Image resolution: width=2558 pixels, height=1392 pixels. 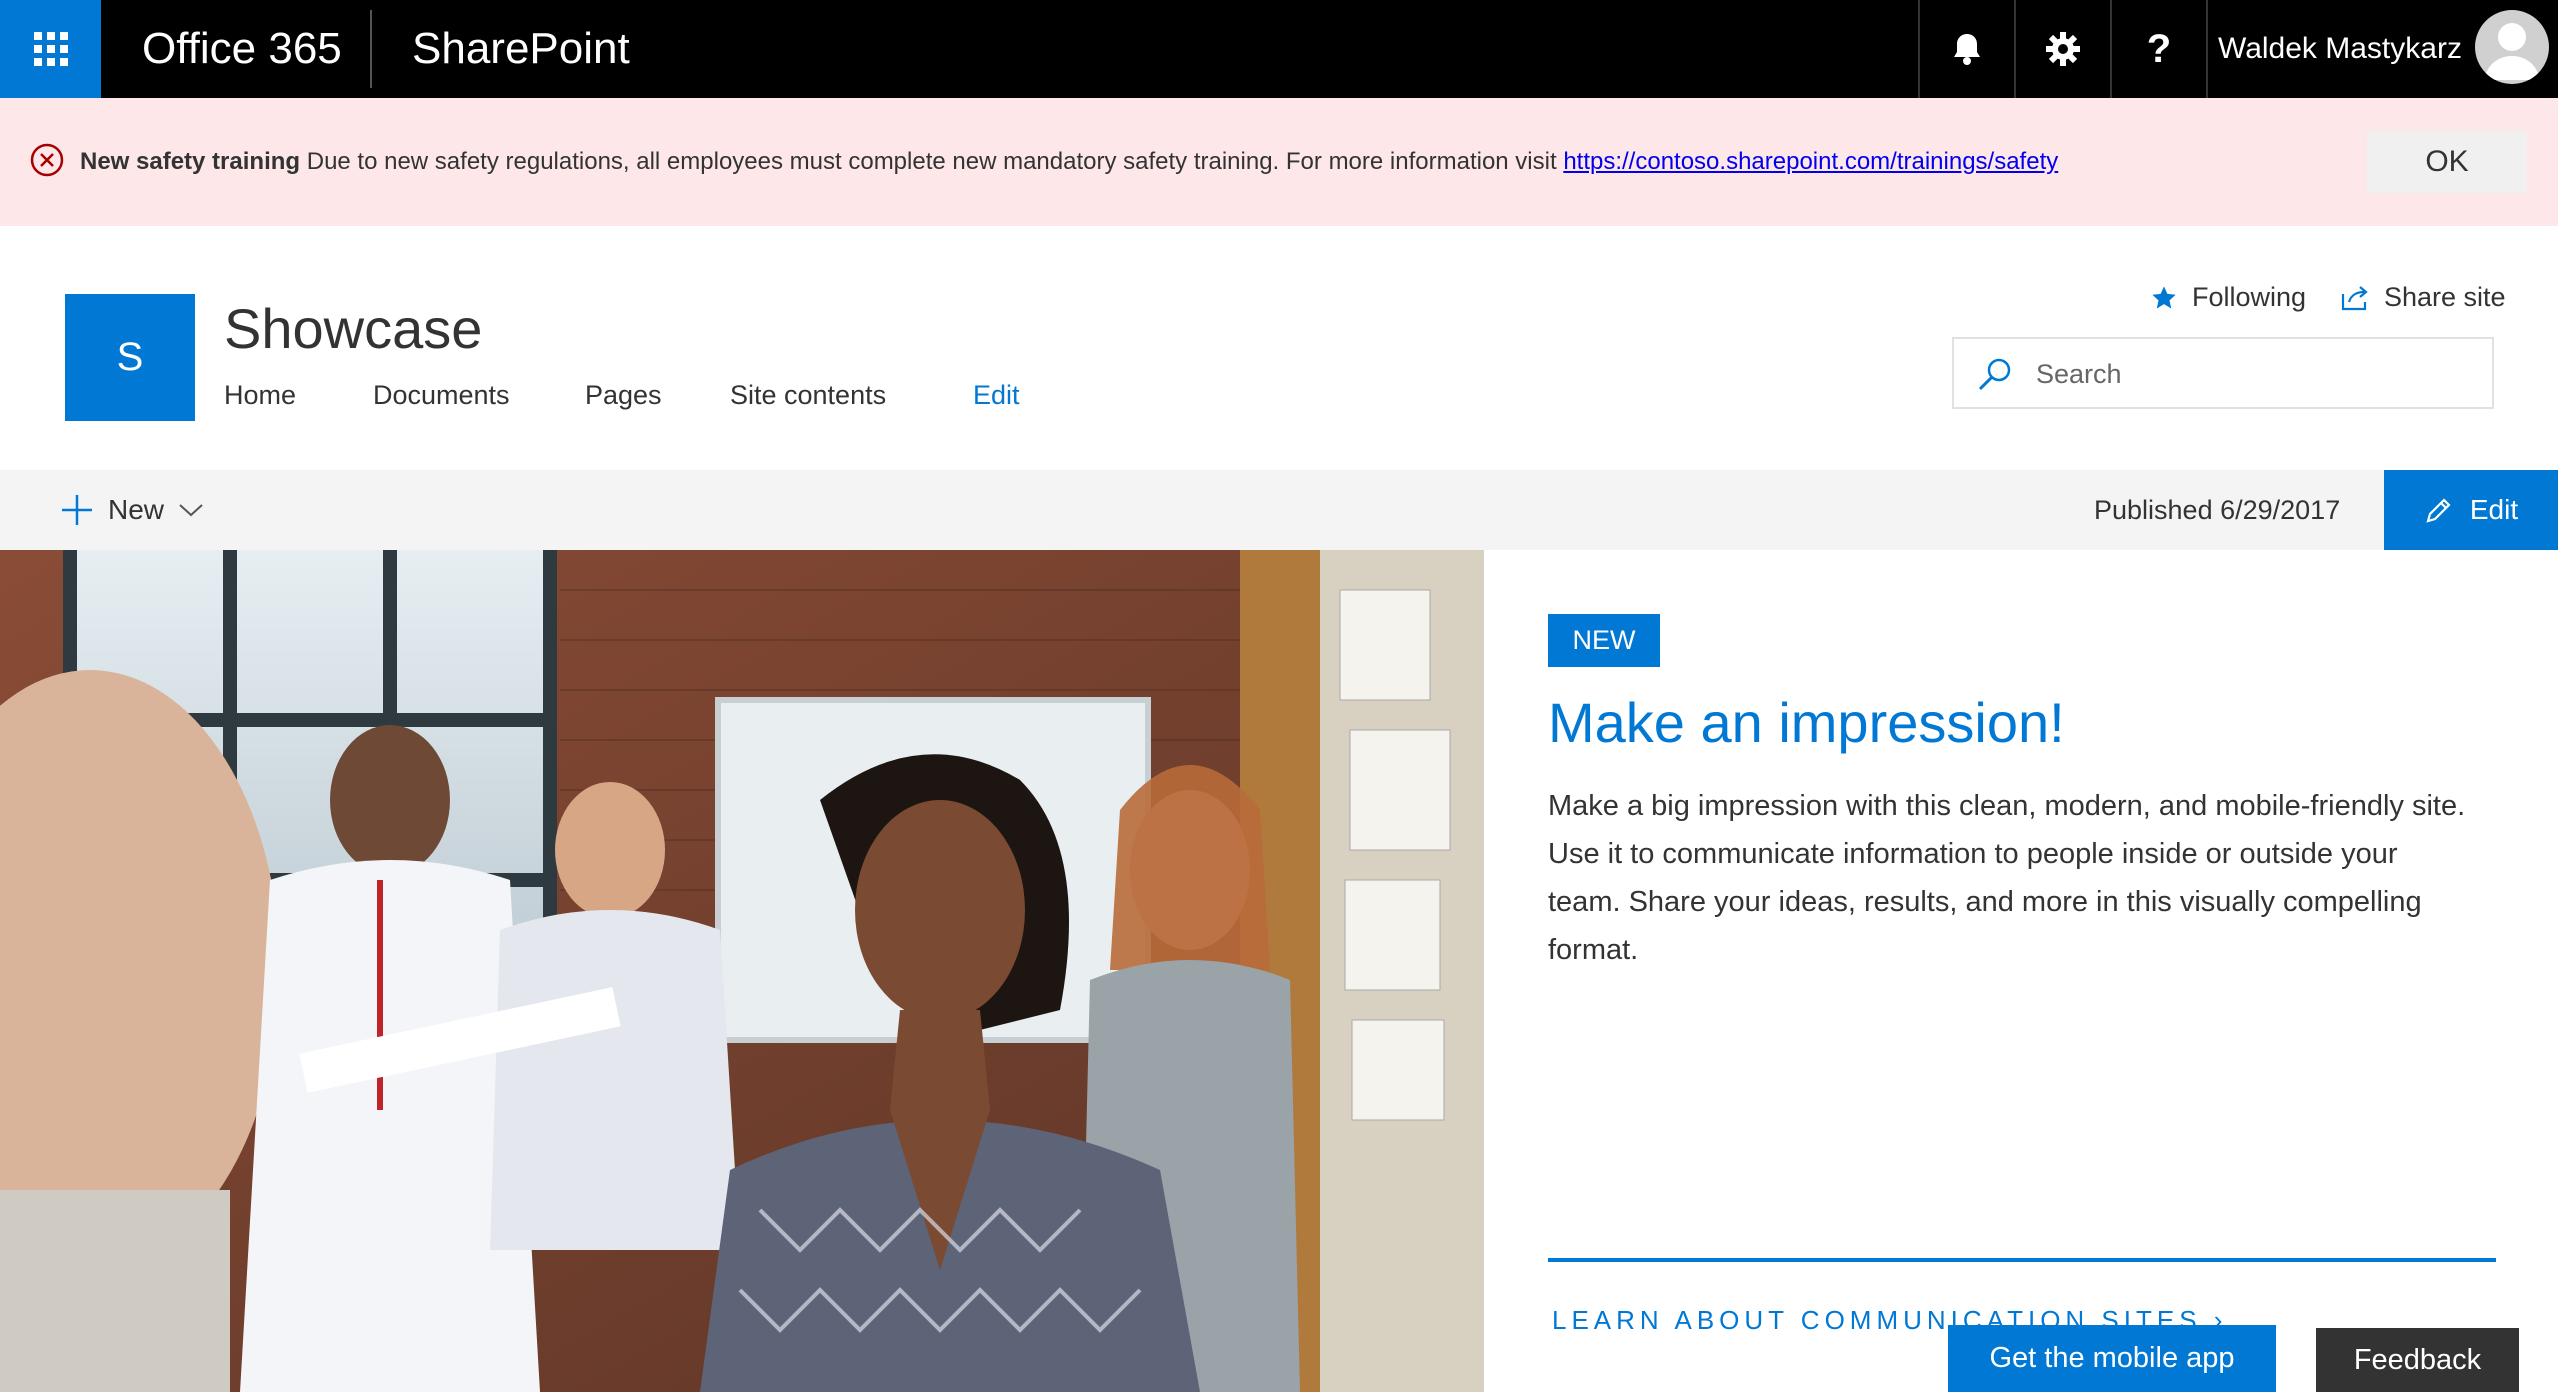 I want to click on suite-divider-user, so click(x=2207, y=49).